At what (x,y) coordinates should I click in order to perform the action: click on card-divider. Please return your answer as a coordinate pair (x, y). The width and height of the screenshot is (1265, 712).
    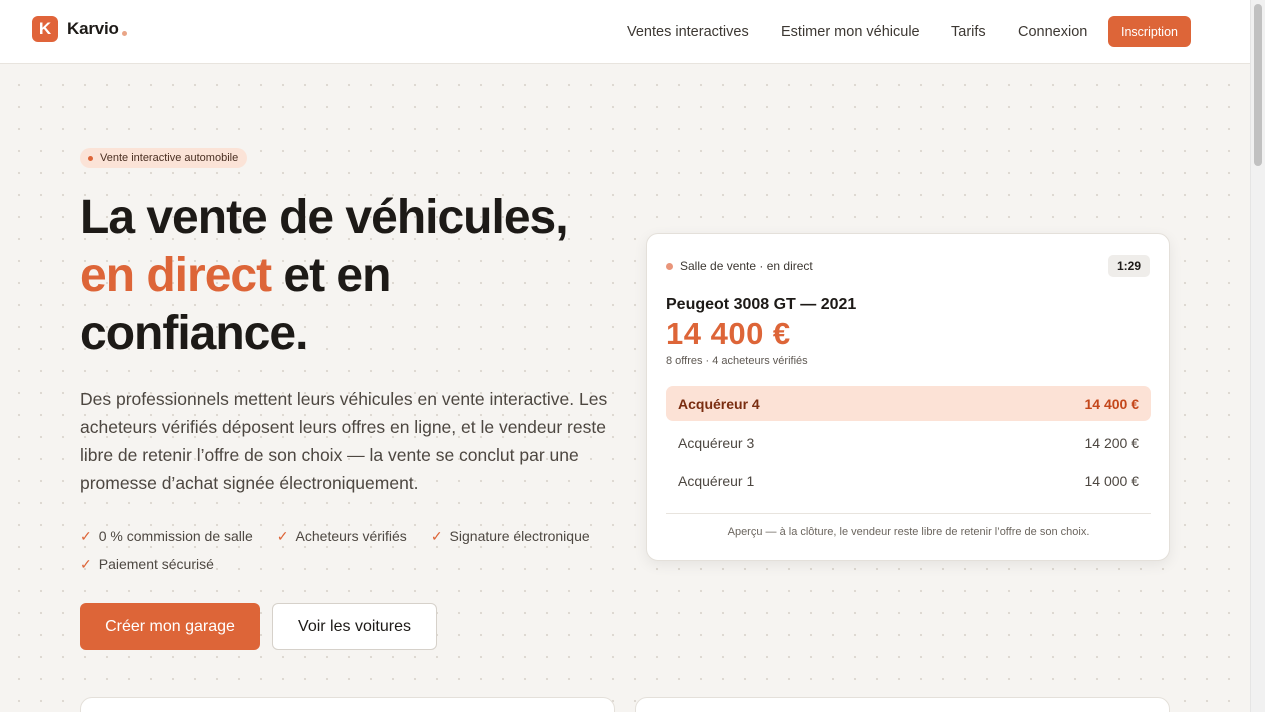
    Looking at the image, I should click on (908, 513).